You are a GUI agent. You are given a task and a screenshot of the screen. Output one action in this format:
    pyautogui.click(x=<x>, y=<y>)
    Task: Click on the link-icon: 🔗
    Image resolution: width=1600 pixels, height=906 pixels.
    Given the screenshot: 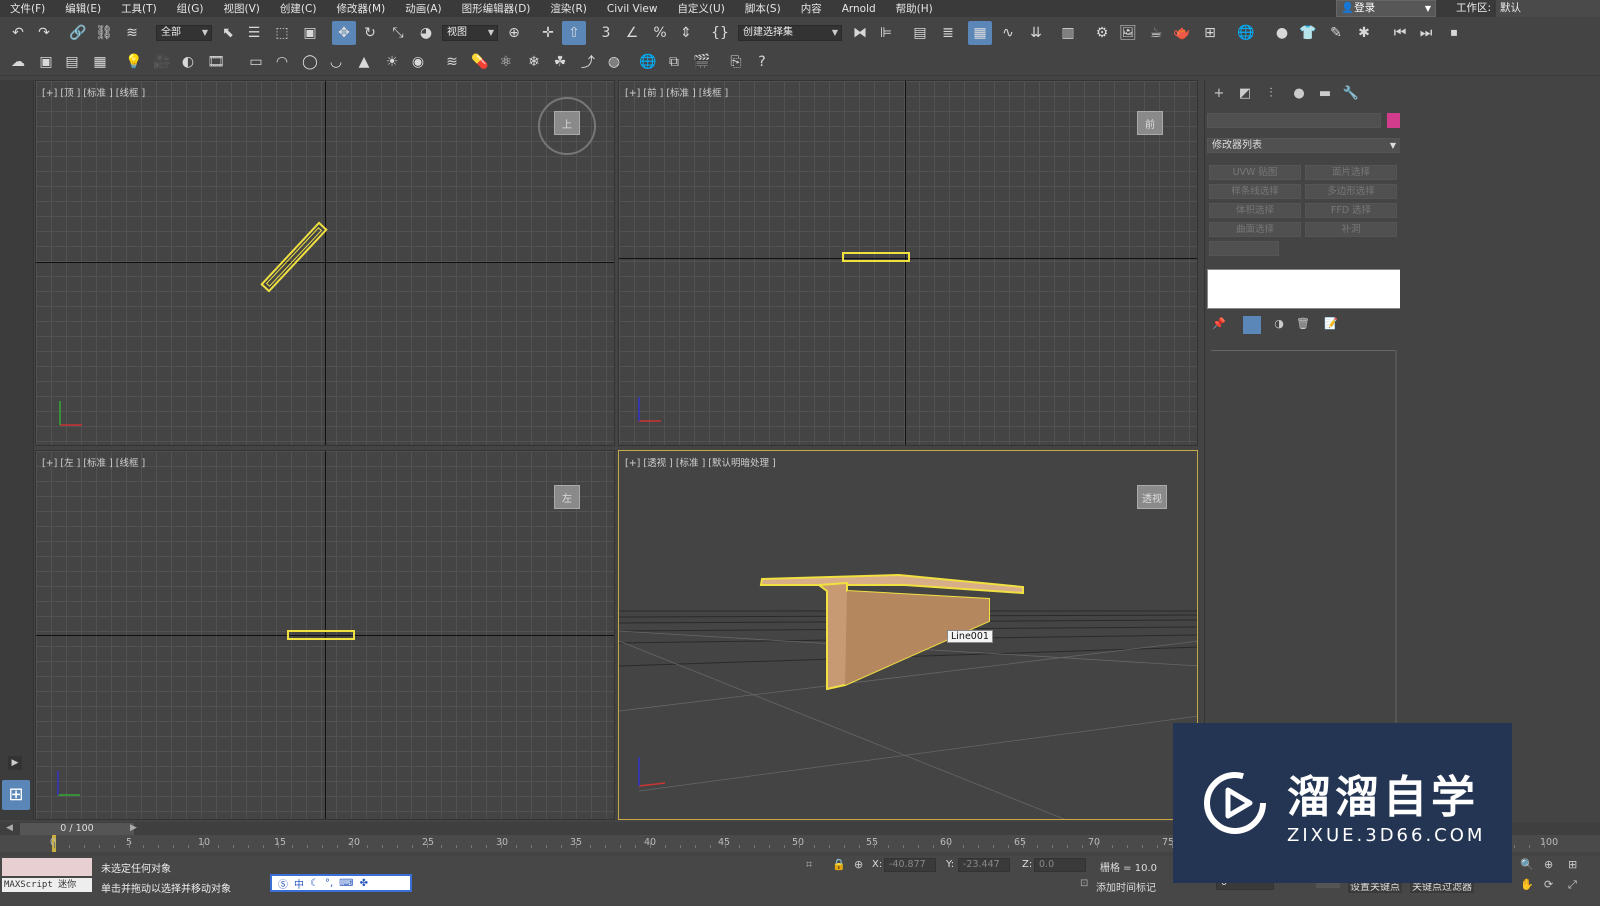 What is the action you would take?
    pyautogui.click(x=78, y=33)
    